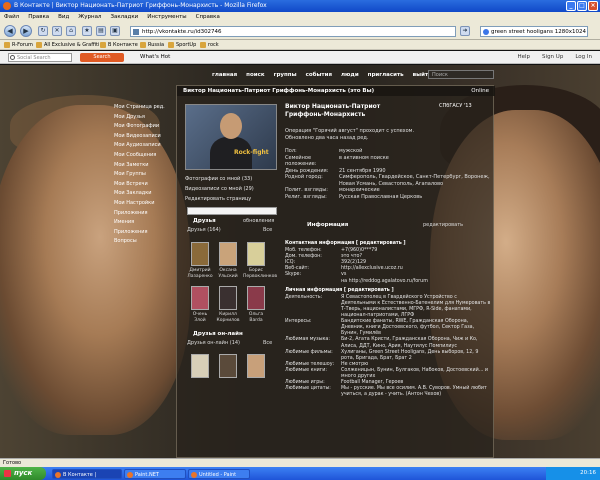 Image resolution: width=600 pixels, height=480 pixels. What do you see at coordinates (415, 197) in the screenshot?
I see `info-value: Русская Православная Церковь` at bounding box center [415, 197].